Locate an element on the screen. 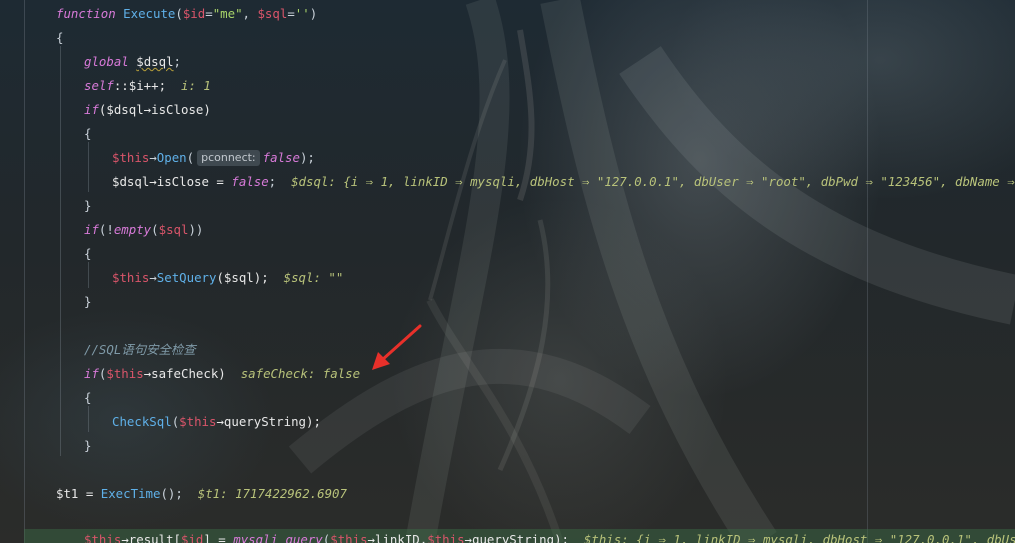 The width and height of the screenshot is (1015, 543). code-line-if-empty: if(!empty($sql)) is located at coordinates (143, 230).